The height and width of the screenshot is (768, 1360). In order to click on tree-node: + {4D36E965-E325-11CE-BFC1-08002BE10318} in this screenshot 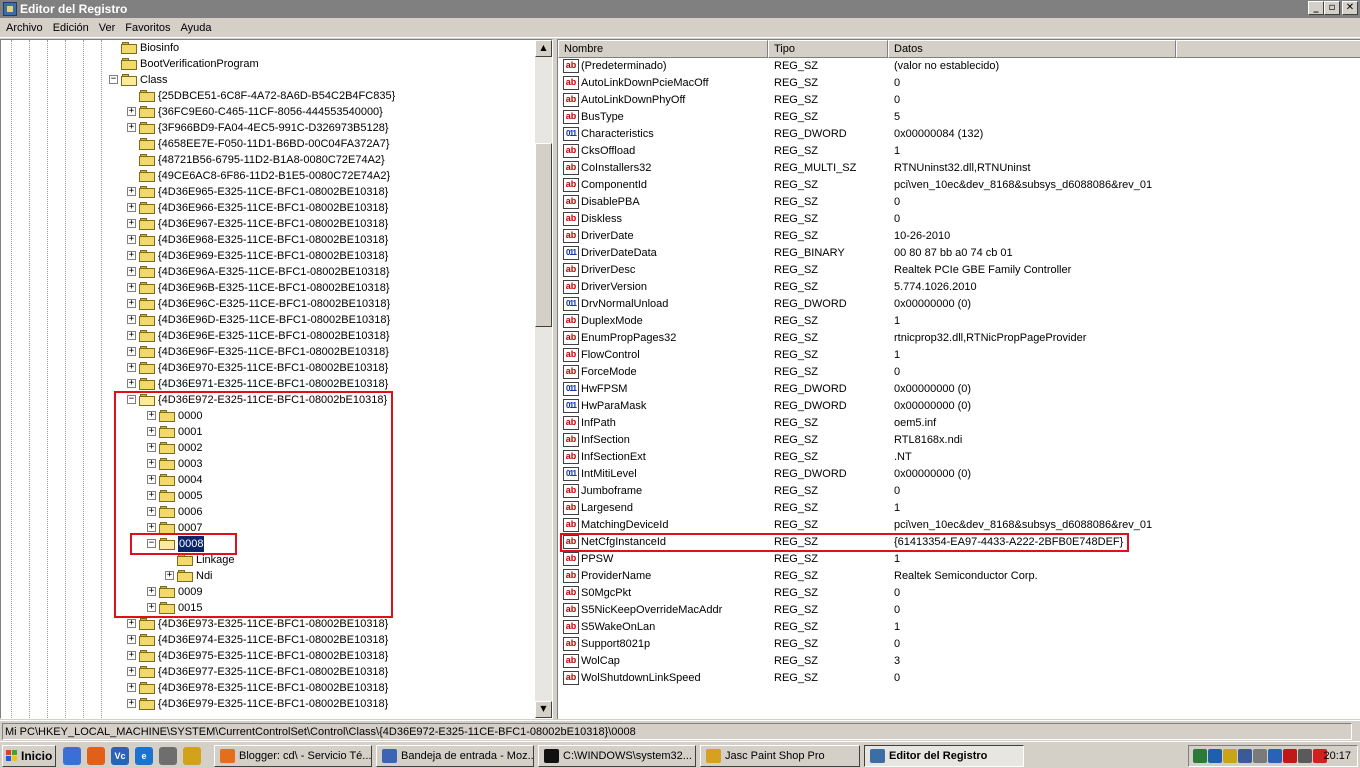, I will do `click(268, 192)`.